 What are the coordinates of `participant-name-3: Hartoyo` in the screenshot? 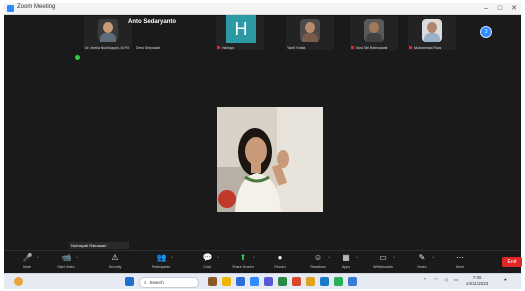 It's located at (228, 48).